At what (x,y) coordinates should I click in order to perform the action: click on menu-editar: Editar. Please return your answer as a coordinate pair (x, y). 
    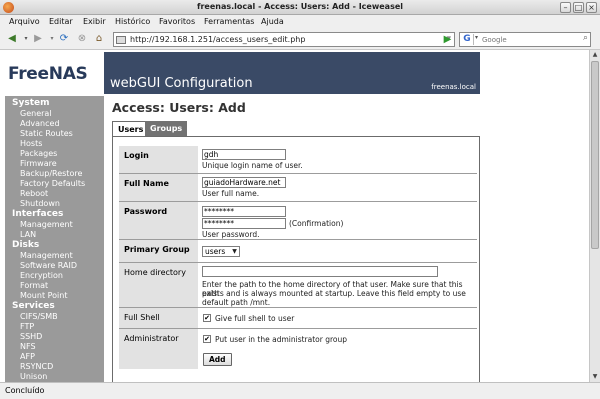
    Looking at the image, I should click on (61, 21).